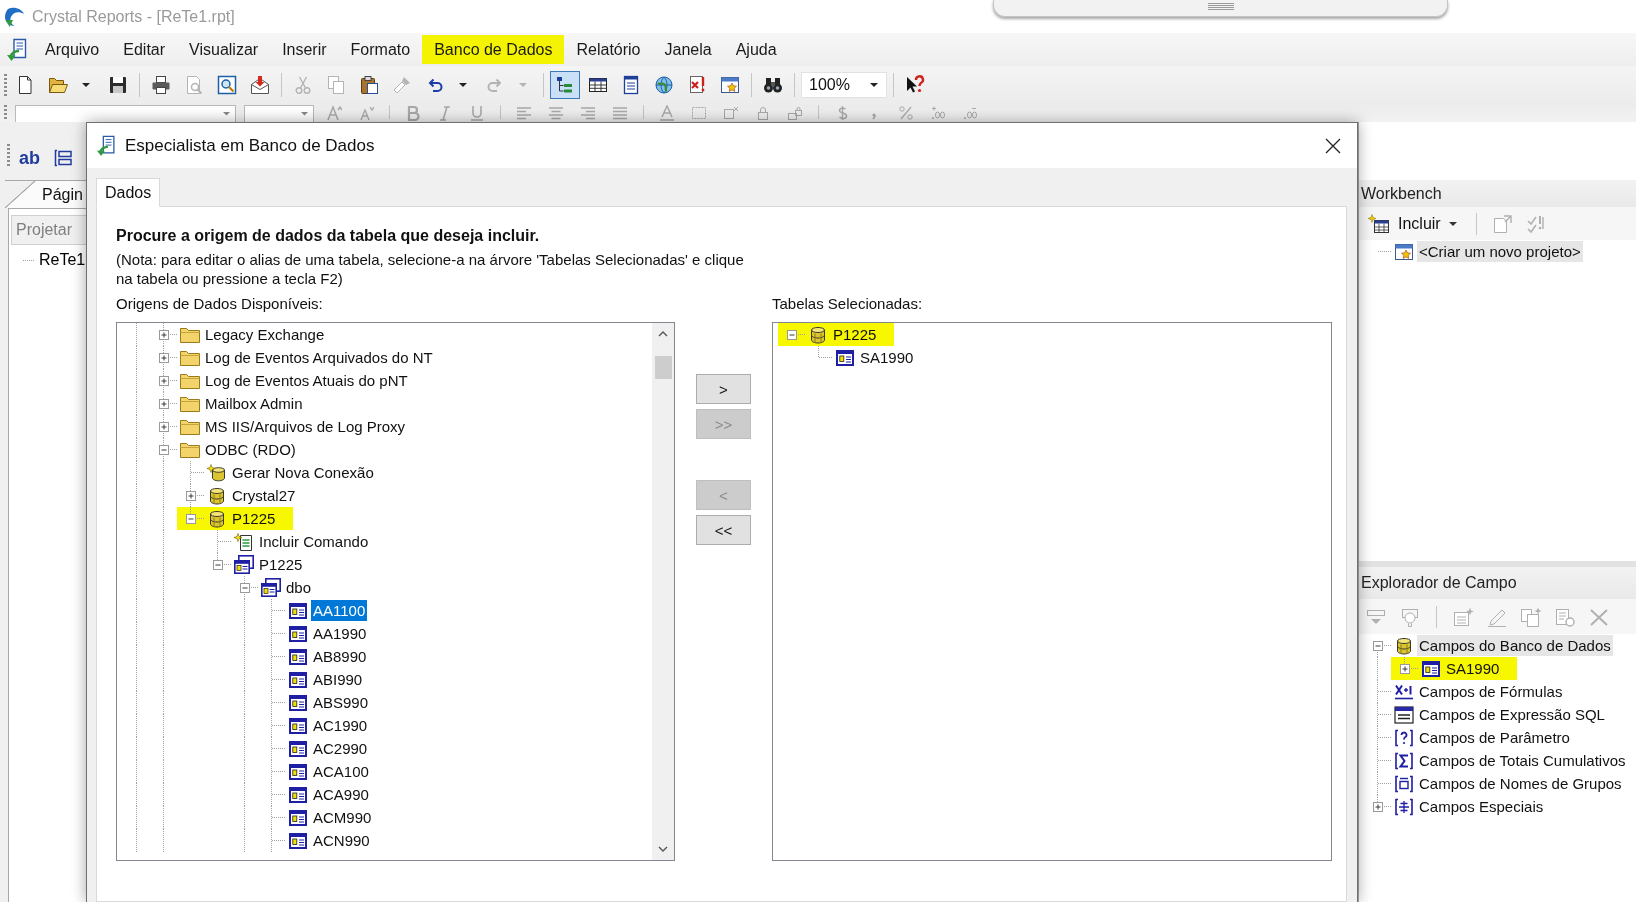  Describe the element at coordinates (1491, 691) in the screenshot. I see `tree-item: Campos de Fórmulas` at that location.